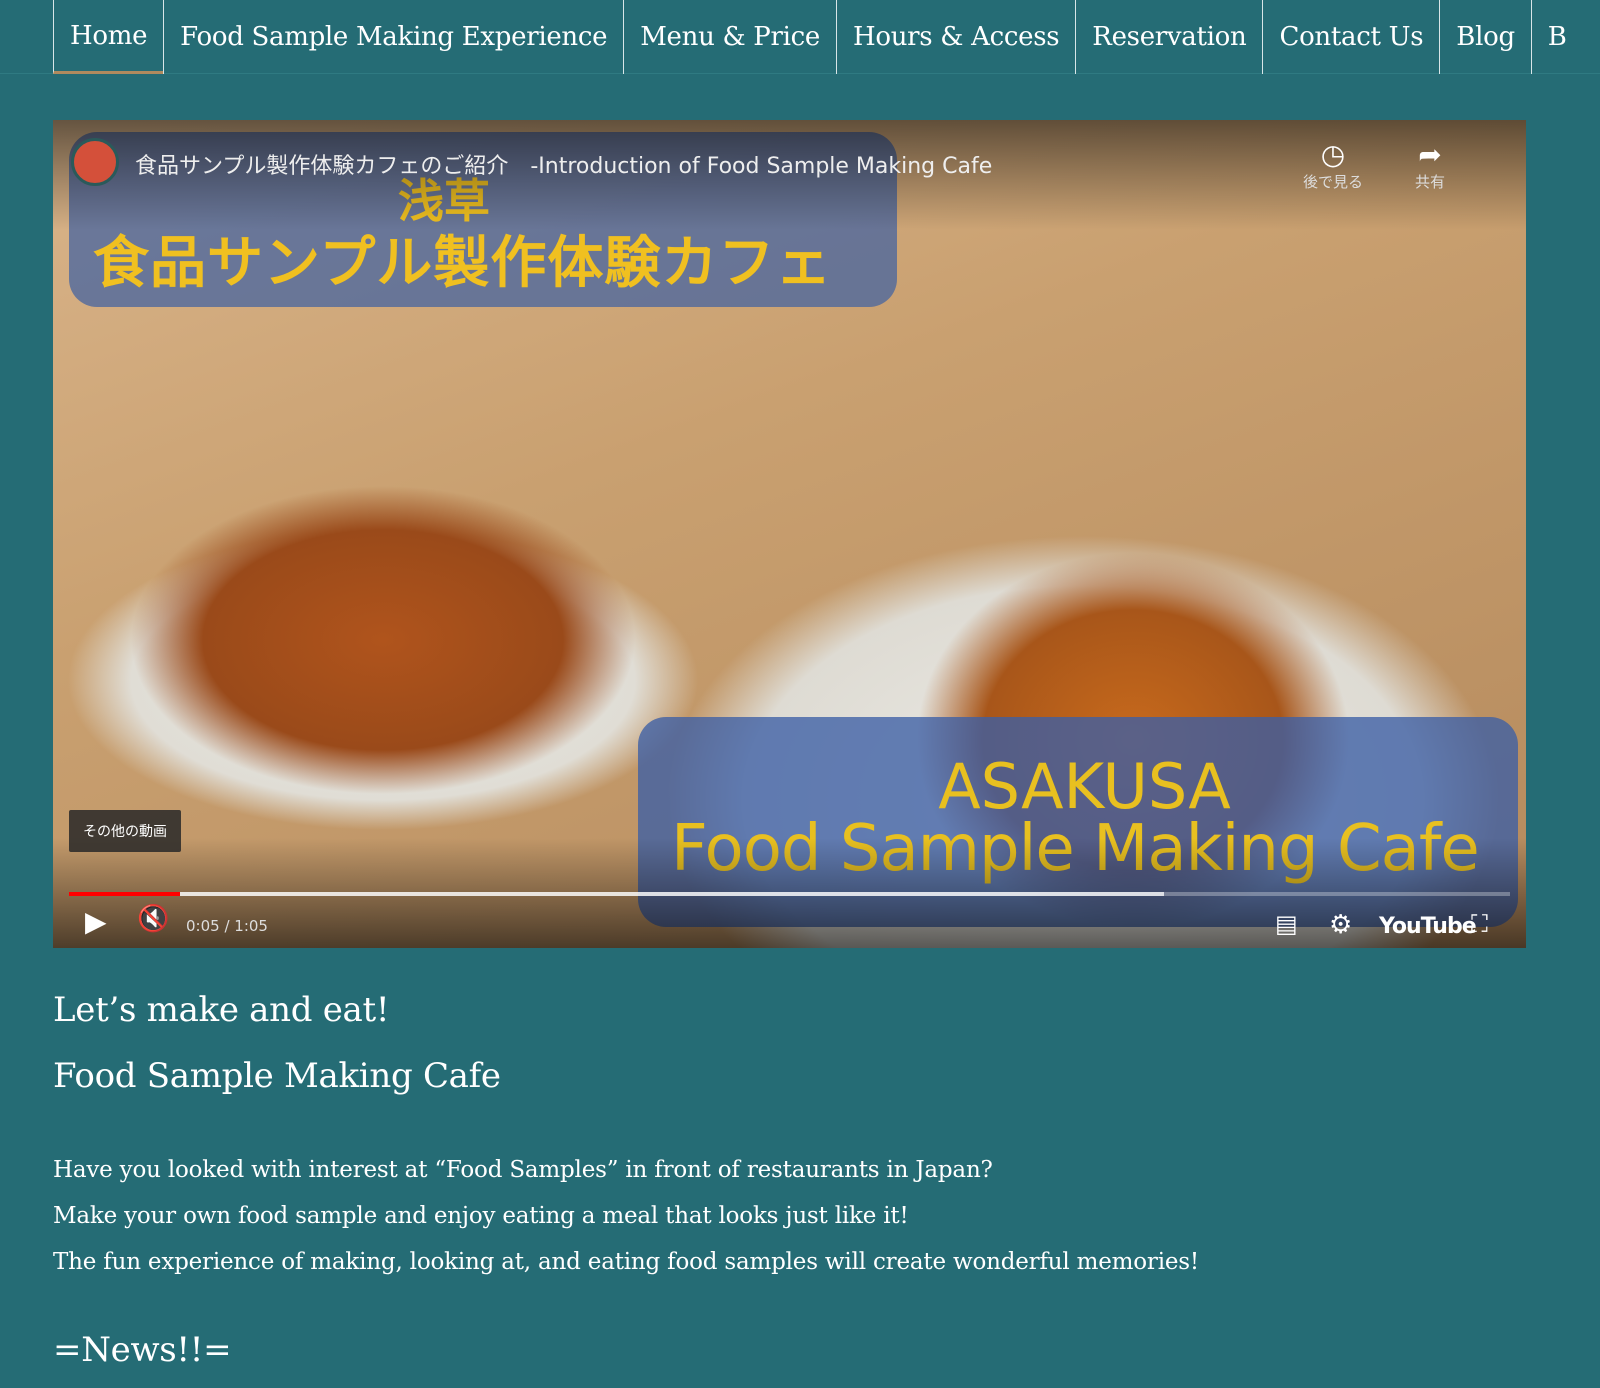 Image resolution: width=1600 pixels, height=1388 pixels. Describe the element at coordinates (1479, 924) in the screenshot. I see `fullscreen-icon: ⛶` at that location.